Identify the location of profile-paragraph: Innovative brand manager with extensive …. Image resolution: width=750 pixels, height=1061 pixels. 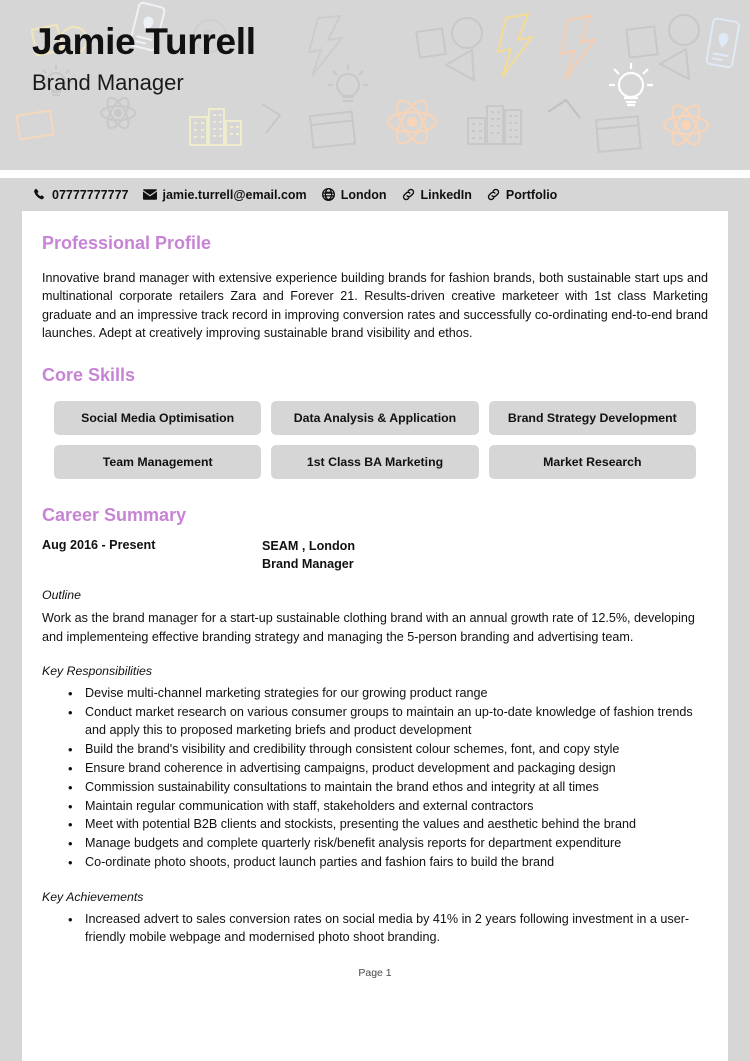
(375, 305).